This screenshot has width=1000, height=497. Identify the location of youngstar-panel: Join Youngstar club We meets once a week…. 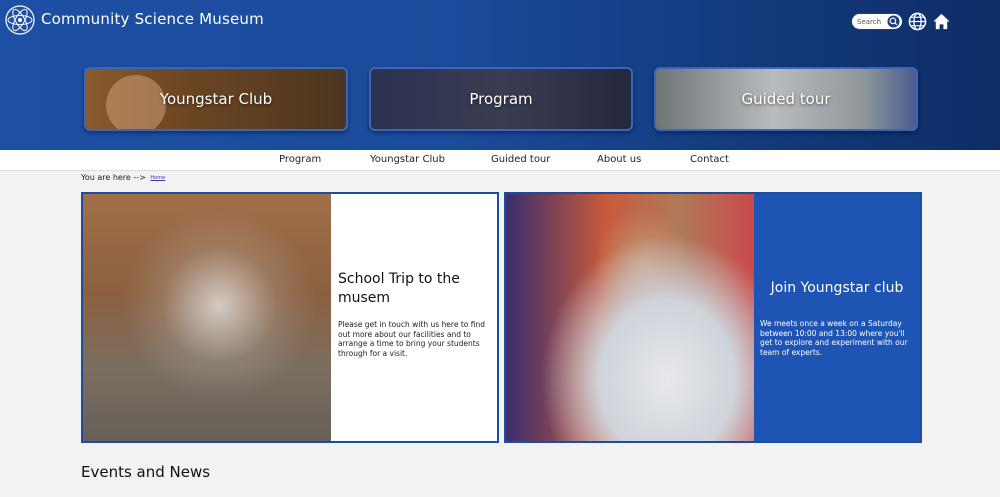
(837, 317).